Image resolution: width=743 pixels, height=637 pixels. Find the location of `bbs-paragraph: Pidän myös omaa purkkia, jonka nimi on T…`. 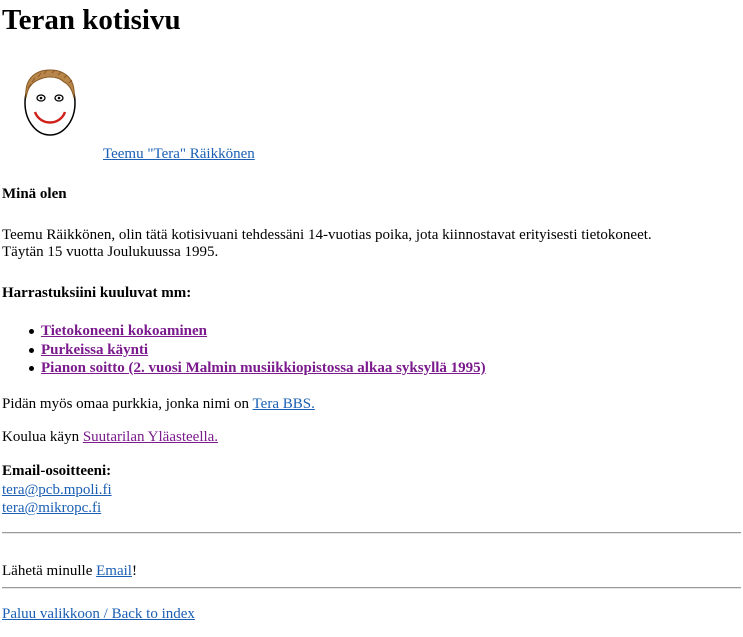

bbs-paragraph: Pidän myös omaa purkkia, jonka nimi on T… is located at coordinates (158, 404).